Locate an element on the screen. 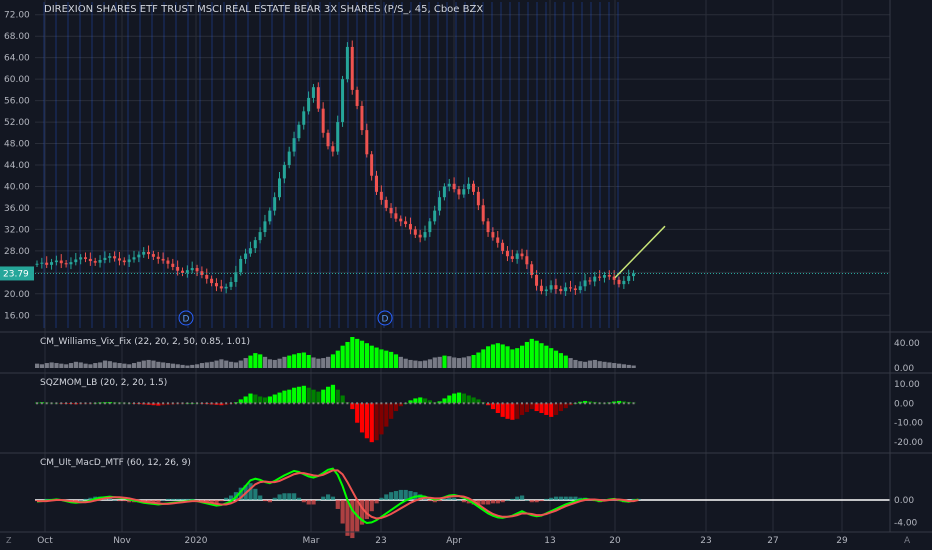  indicator-tick-label: 0.00 is located at coordinates (904, 404).